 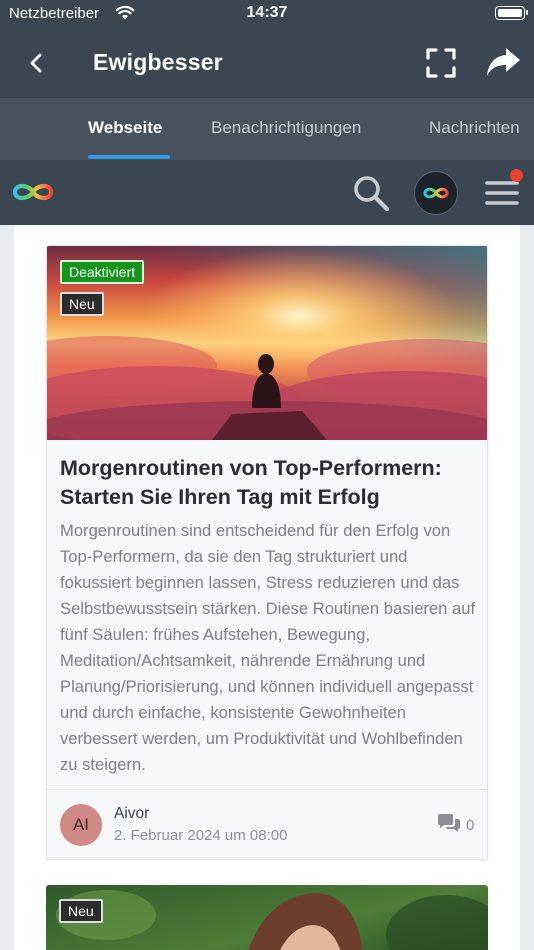 What do you see at coordinates (511, 13) in the screenshot?
I see `battery-icon` at bounding box center [511, 13].